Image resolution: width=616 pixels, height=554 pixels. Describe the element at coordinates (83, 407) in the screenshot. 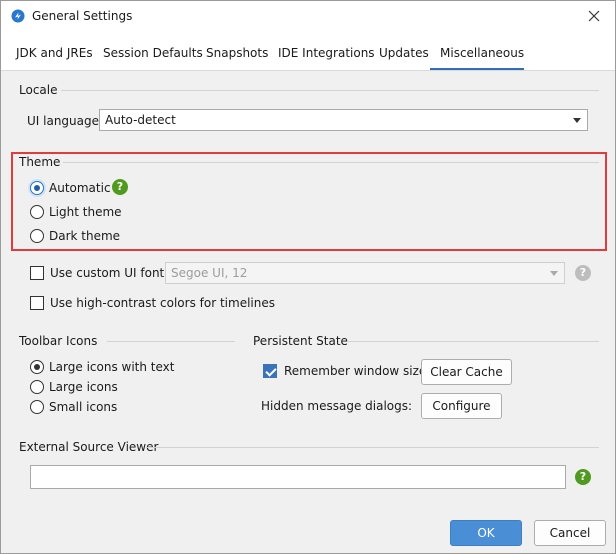

I see `small-icons-label: Small icons` at that location.